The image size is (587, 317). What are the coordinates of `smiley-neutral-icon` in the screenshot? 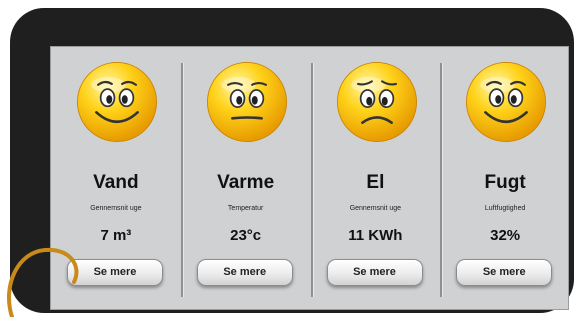 It's located at (246, 102).